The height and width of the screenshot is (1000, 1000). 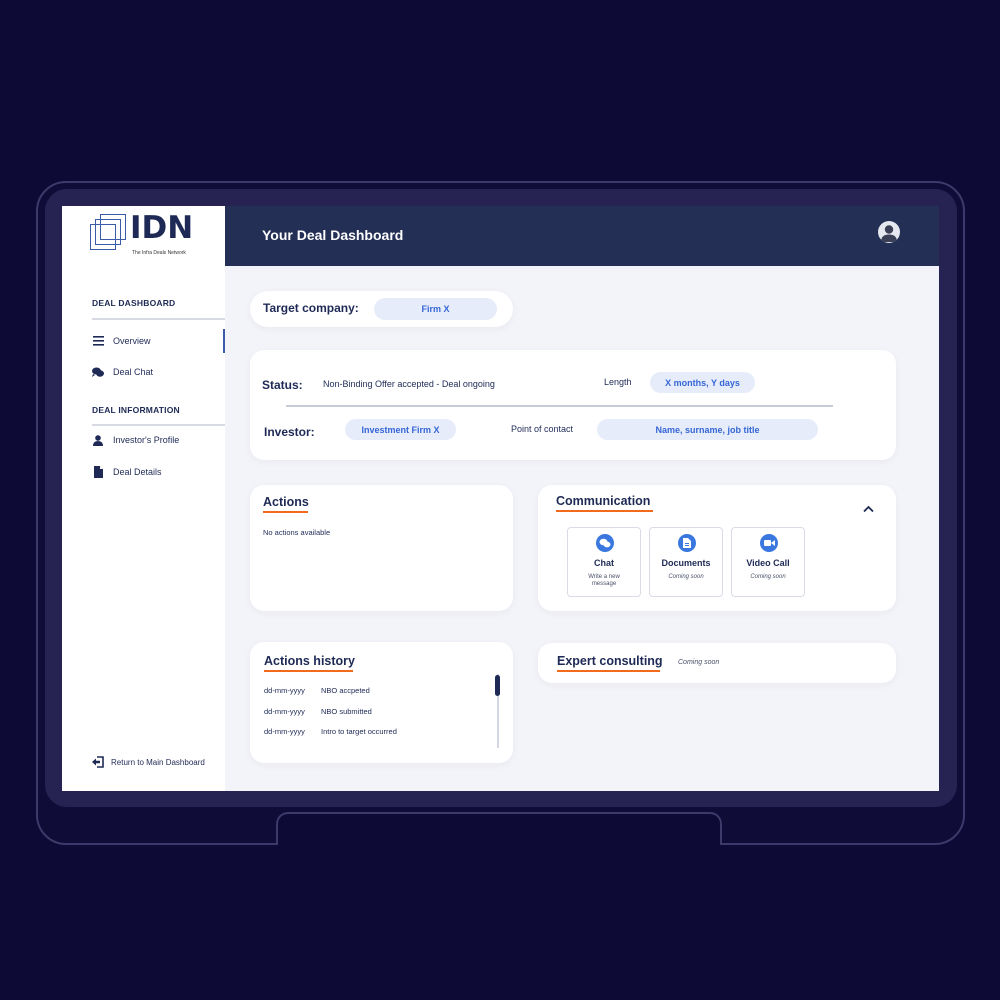 I want to click on chat-tile: Chat Write a new message, so click(x=604, y=562).